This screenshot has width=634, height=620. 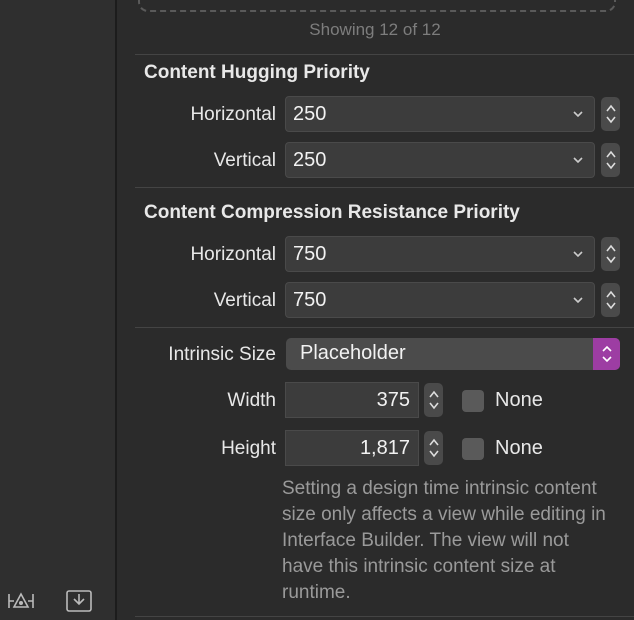 What do you see at coordinates (233, 254) in the screenshot?
I see `compression-horizontal-label: Horizontal` at bounding box center [233, 254].